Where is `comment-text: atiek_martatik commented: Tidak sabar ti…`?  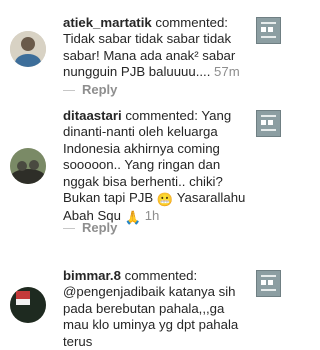 comment-text: atiek_martatik commented: Tidak sabar ti… is located at coordinates (155, 48).